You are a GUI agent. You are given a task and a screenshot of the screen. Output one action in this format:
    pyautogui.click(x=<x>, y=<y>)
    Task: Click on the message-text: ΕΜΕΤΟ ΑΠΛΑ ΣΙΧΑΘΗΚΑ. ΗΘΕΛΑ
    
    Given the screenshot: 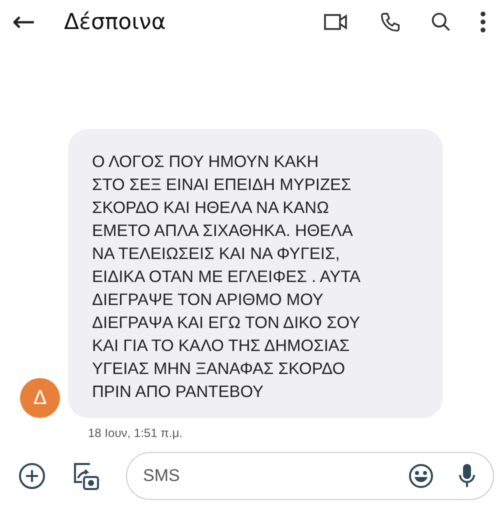 What is the action you would take?
    pyautogui.click(x=223, y=231)
    